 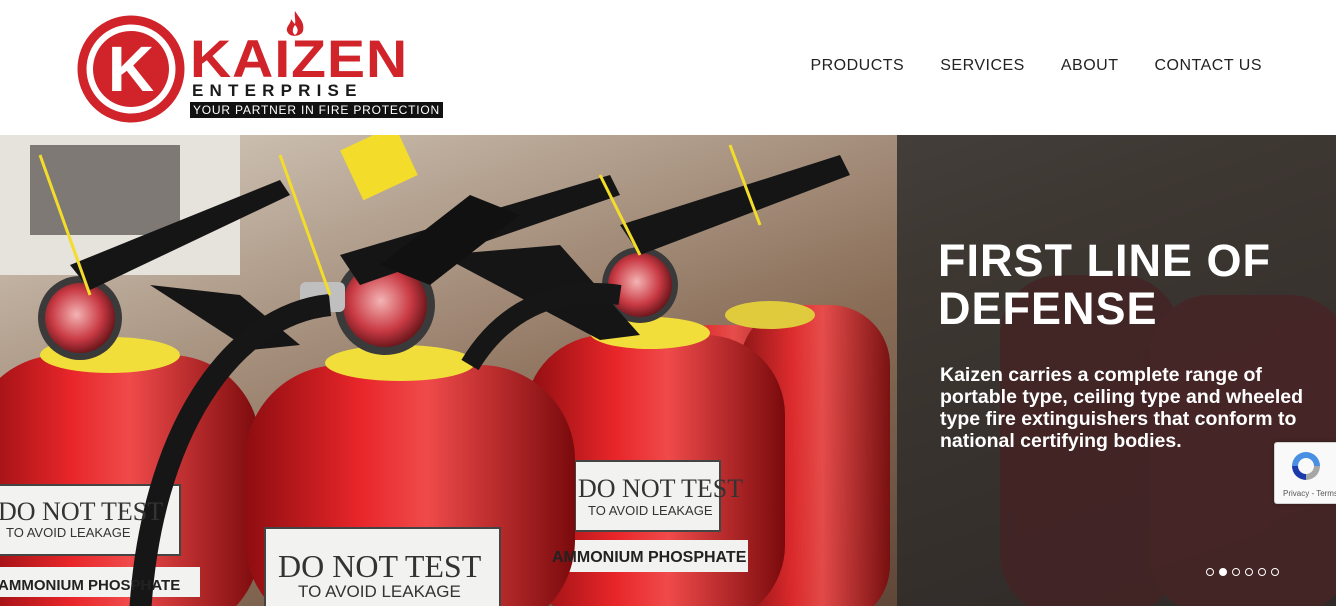 I want to click on recaptcha-icon, so click(x=1306, y=466).